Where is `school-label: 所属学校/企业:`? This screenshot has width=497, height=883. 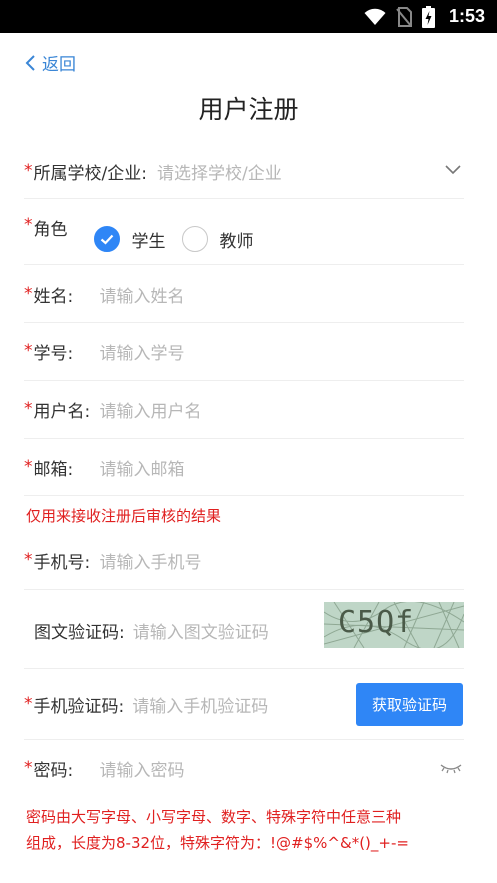
school-label: 所属学校/企业: is located at coordinates (90, 173).